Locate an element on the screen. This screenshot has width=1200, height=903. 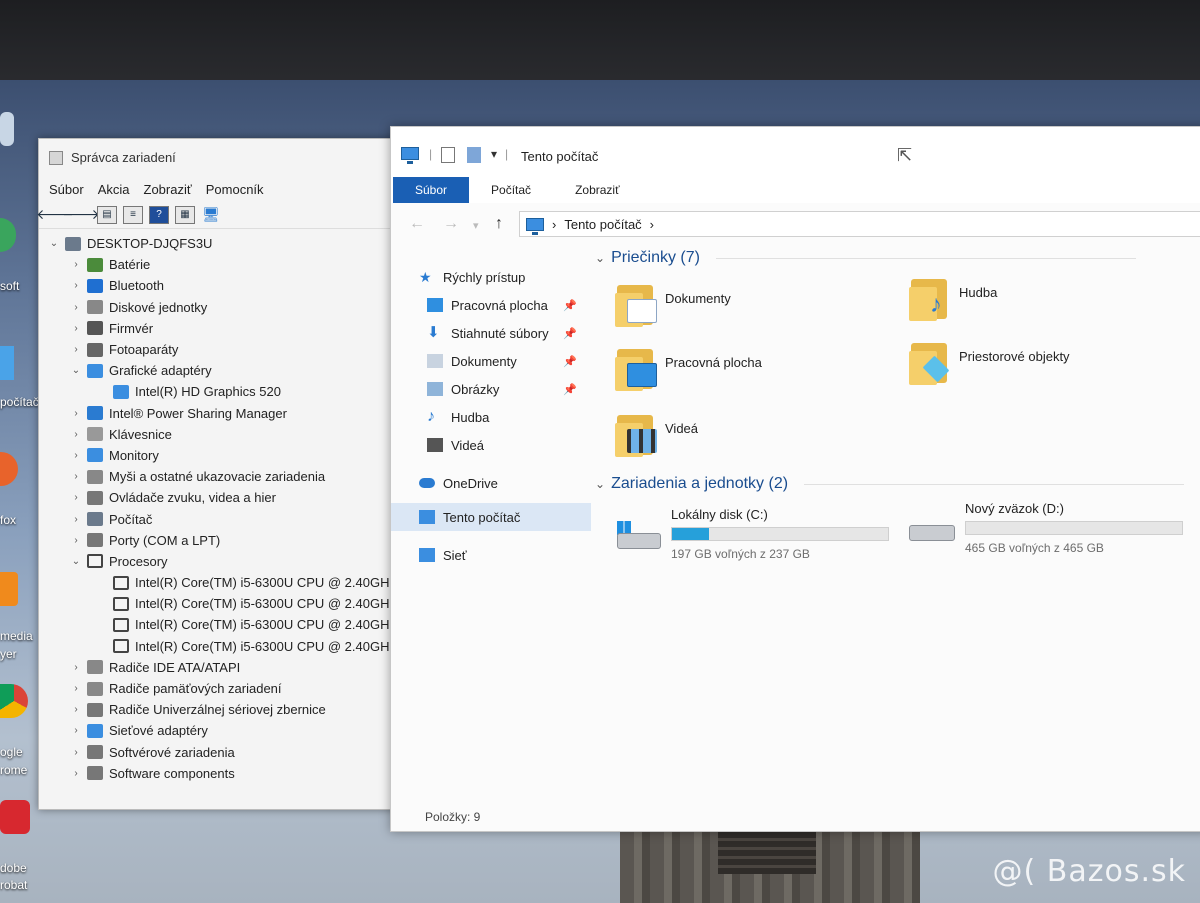
properties-view-icon: ▤ is located at coordinates (107, 214).